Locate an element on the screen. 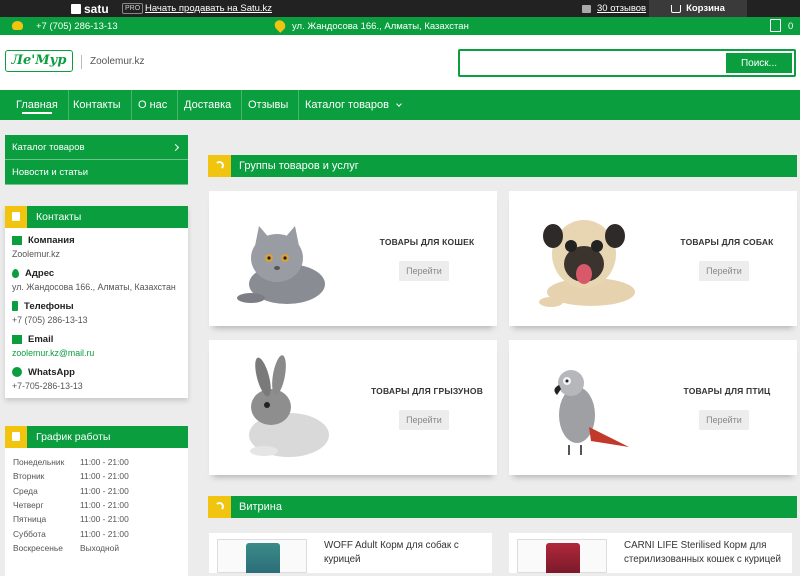  sidebar-item-news: Новости и статьи is located at coordinates (96, 172).